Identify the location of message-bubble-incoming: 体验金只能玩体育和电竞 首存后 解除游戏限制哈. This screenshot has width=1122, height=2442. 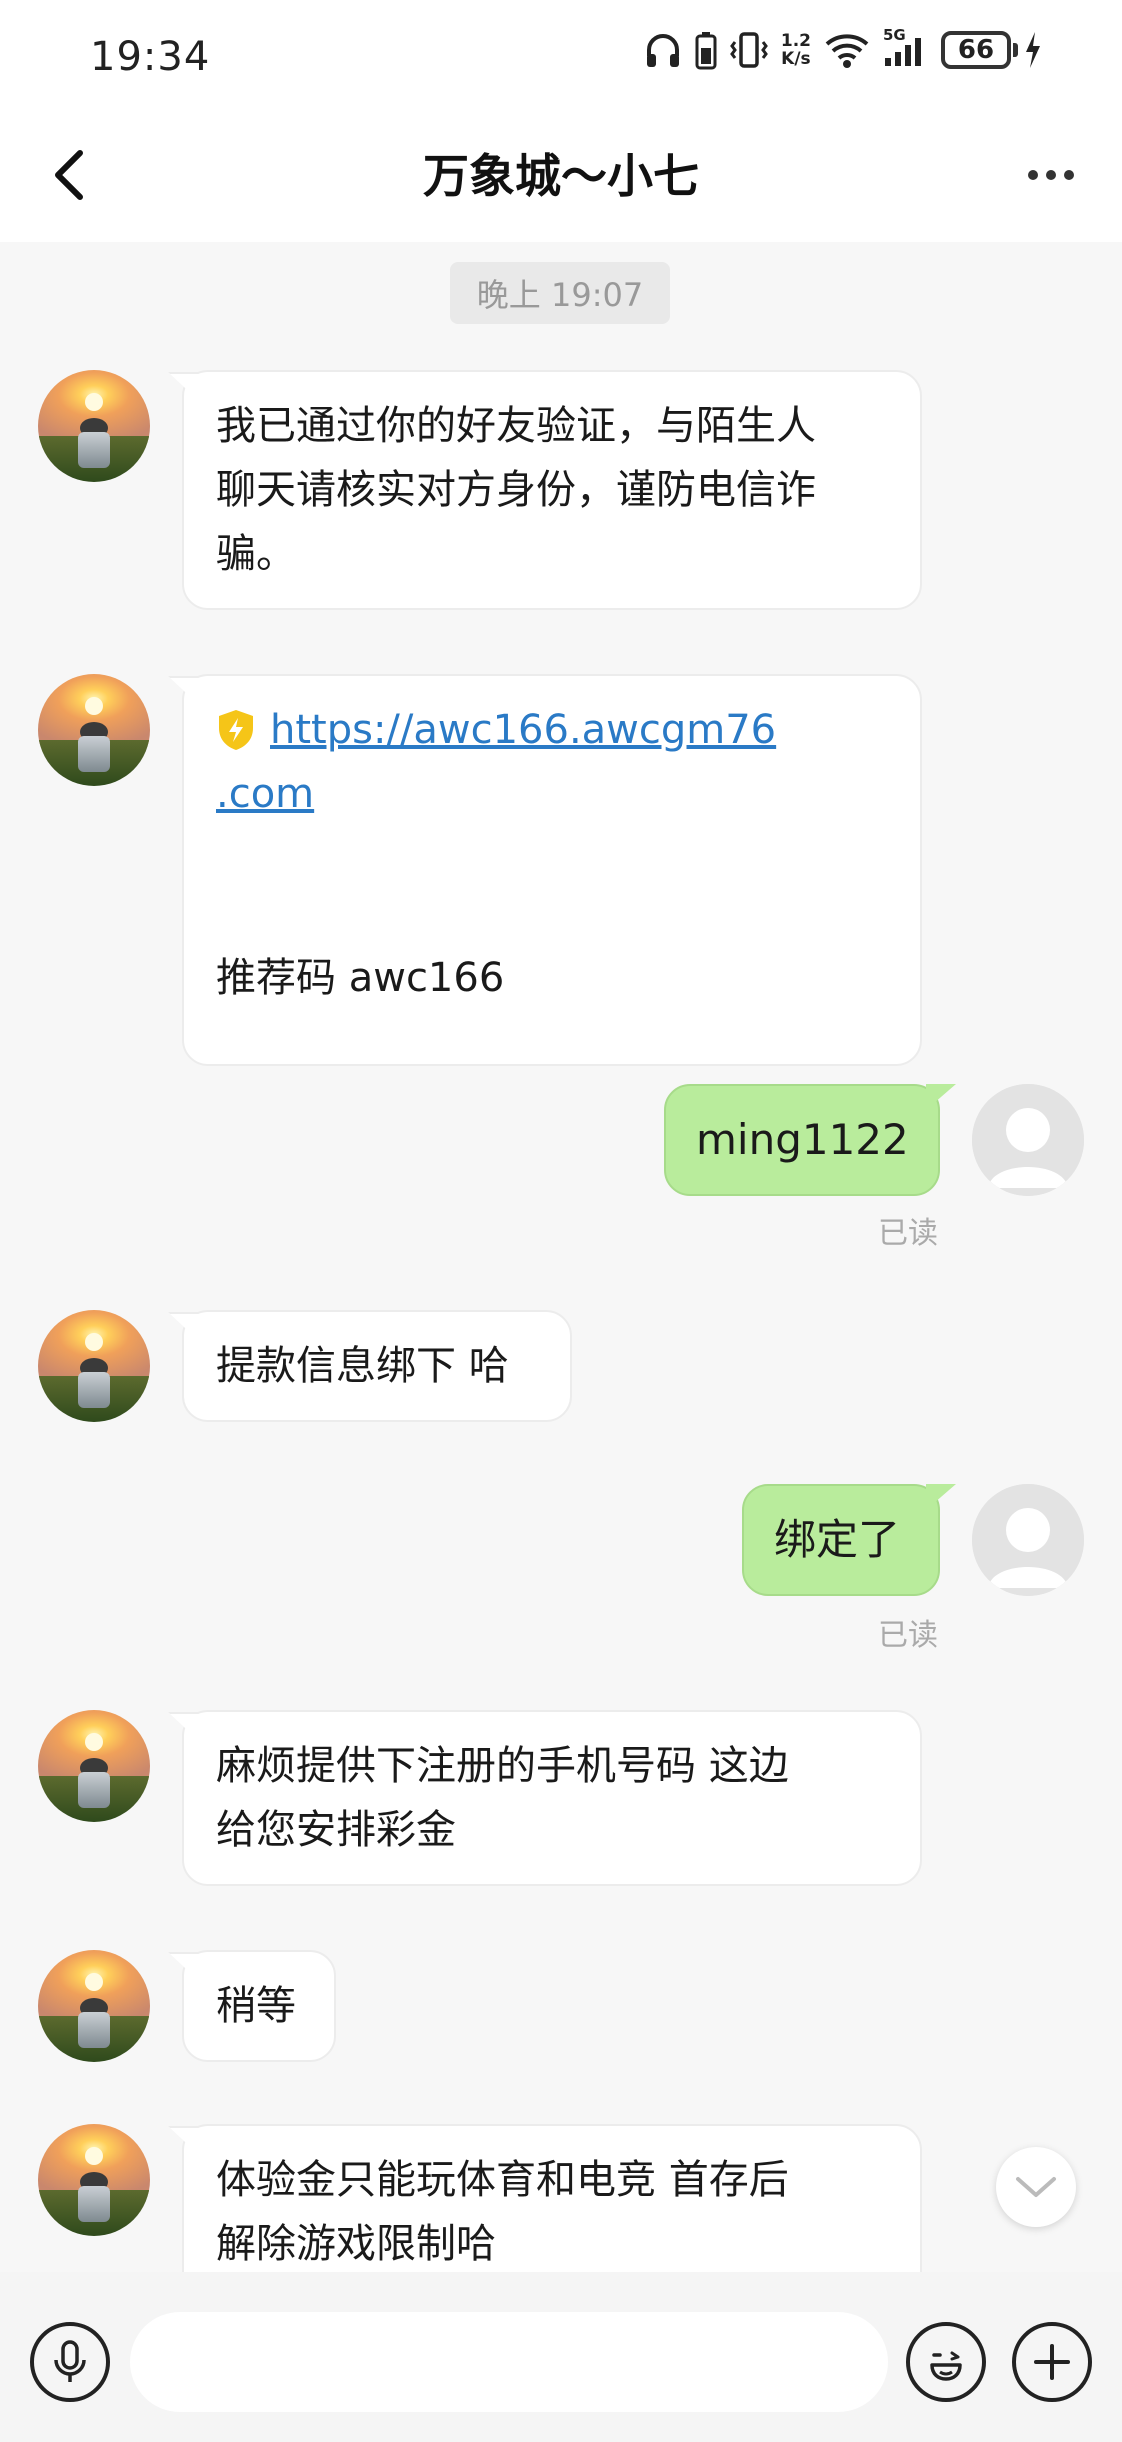
(552, 2198).